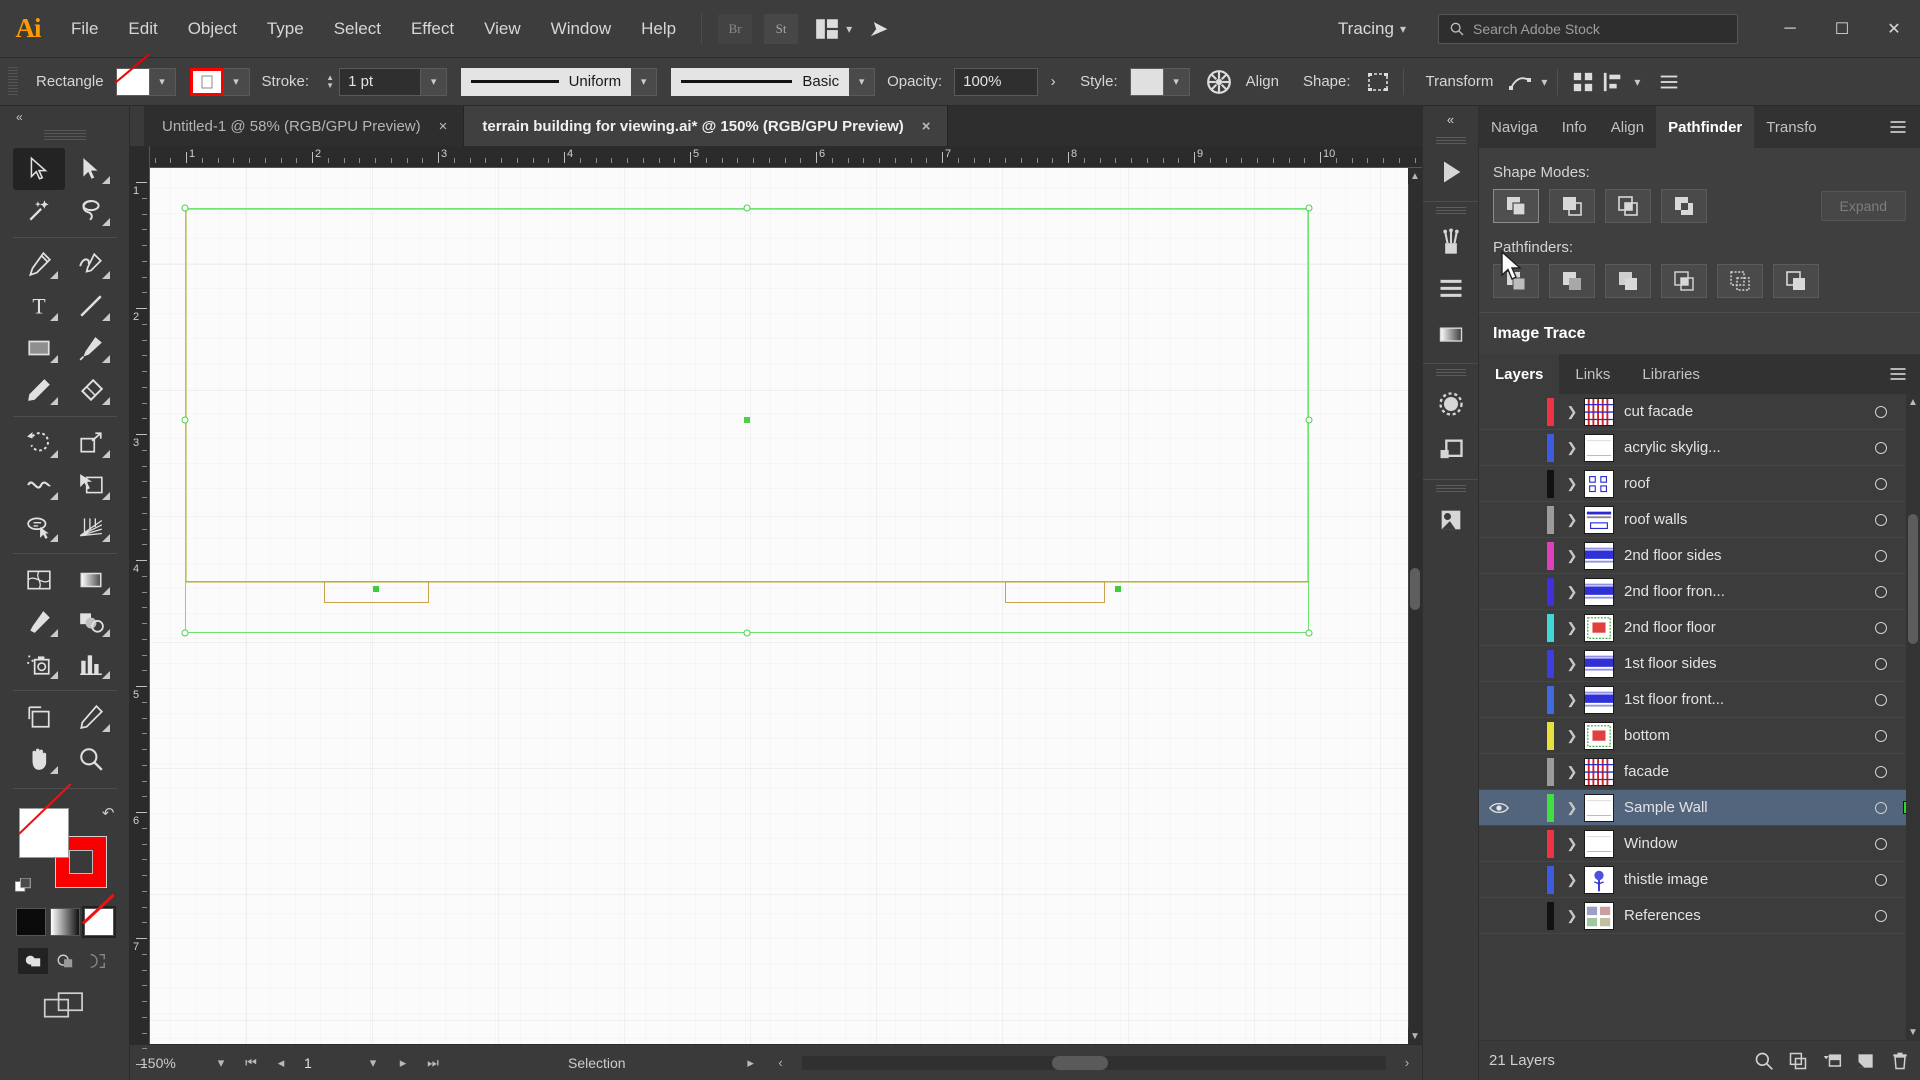  I want to click on document-tab-untitled: Untitled-1 @ 58% (RGB/GPU Preview) ×, so click(304, 126).